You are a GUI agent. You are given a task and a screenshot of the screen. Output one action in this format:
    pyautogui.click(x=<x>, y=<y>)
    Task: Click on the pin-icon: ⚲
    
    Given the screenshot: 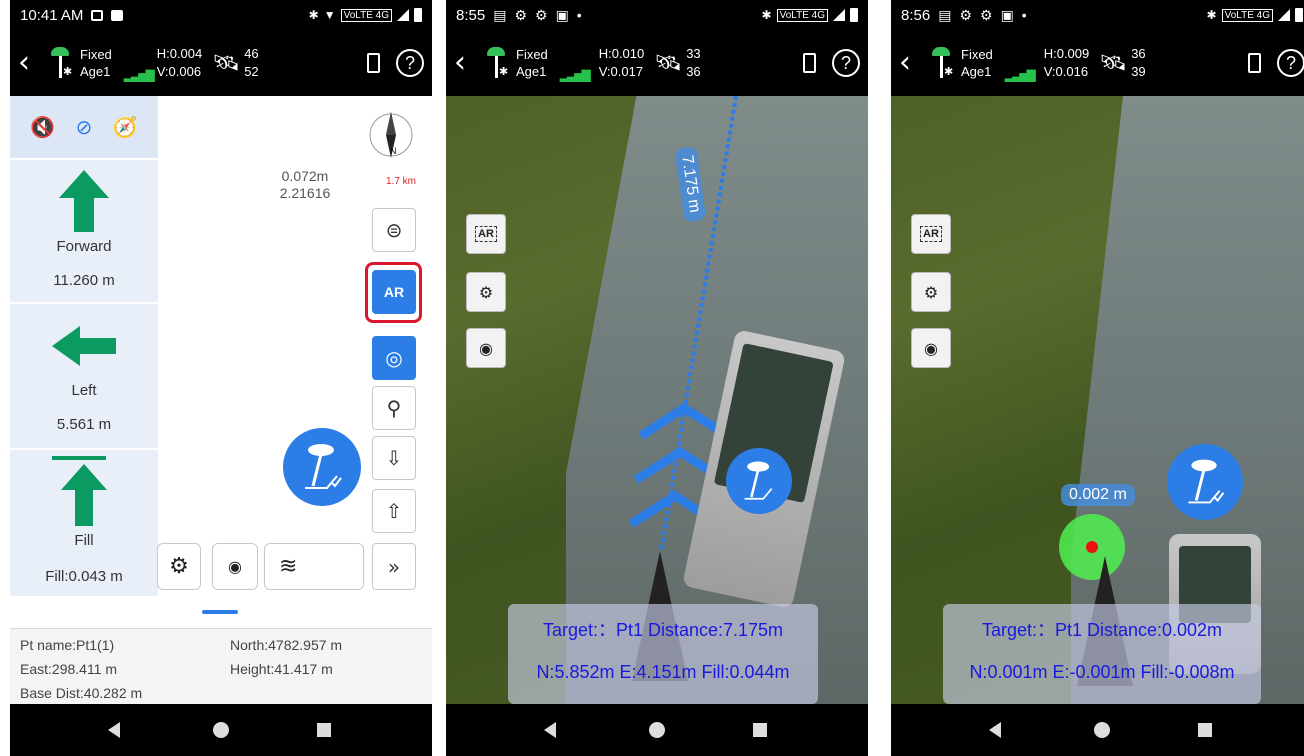 What is the action you would take?
    pyautogui.click(x=394, y=408)
    